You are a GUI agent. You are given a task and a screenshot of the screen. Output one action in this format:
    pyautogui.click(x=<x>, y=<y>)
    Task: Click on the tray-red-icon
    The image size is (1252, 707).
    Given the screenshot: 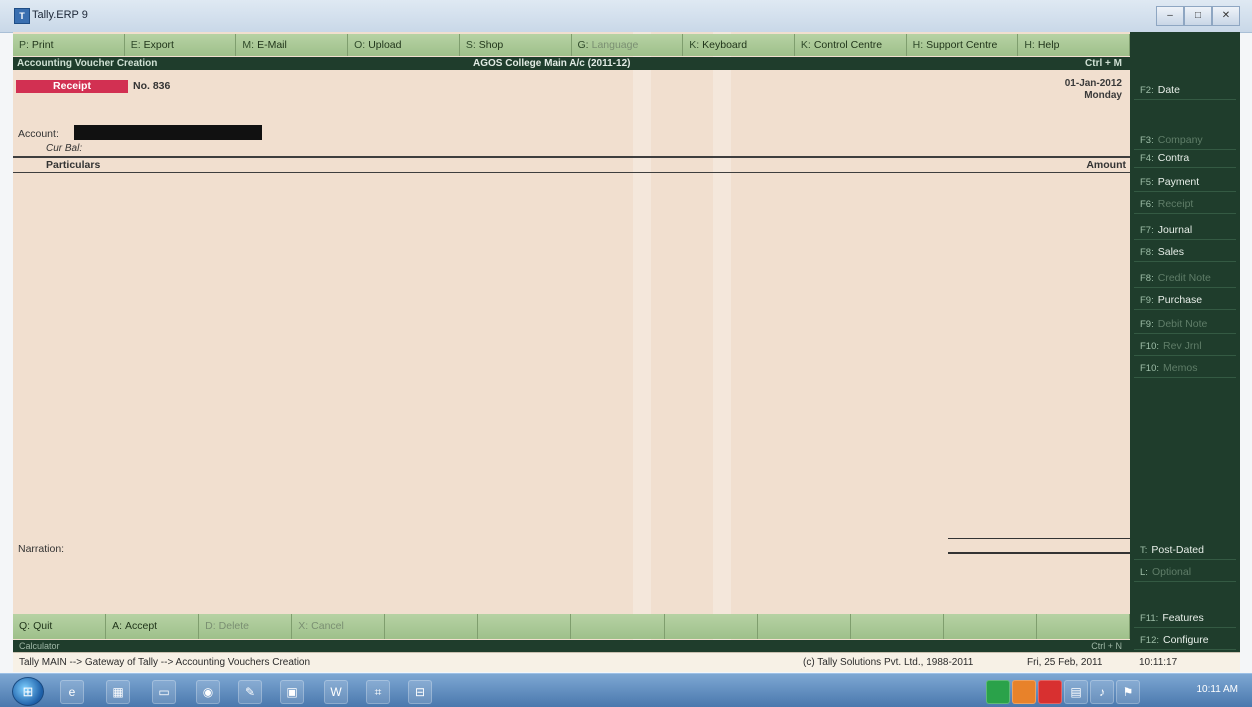 What is the action you would take?
    pyautogui.click(x=1050, y=692)
    